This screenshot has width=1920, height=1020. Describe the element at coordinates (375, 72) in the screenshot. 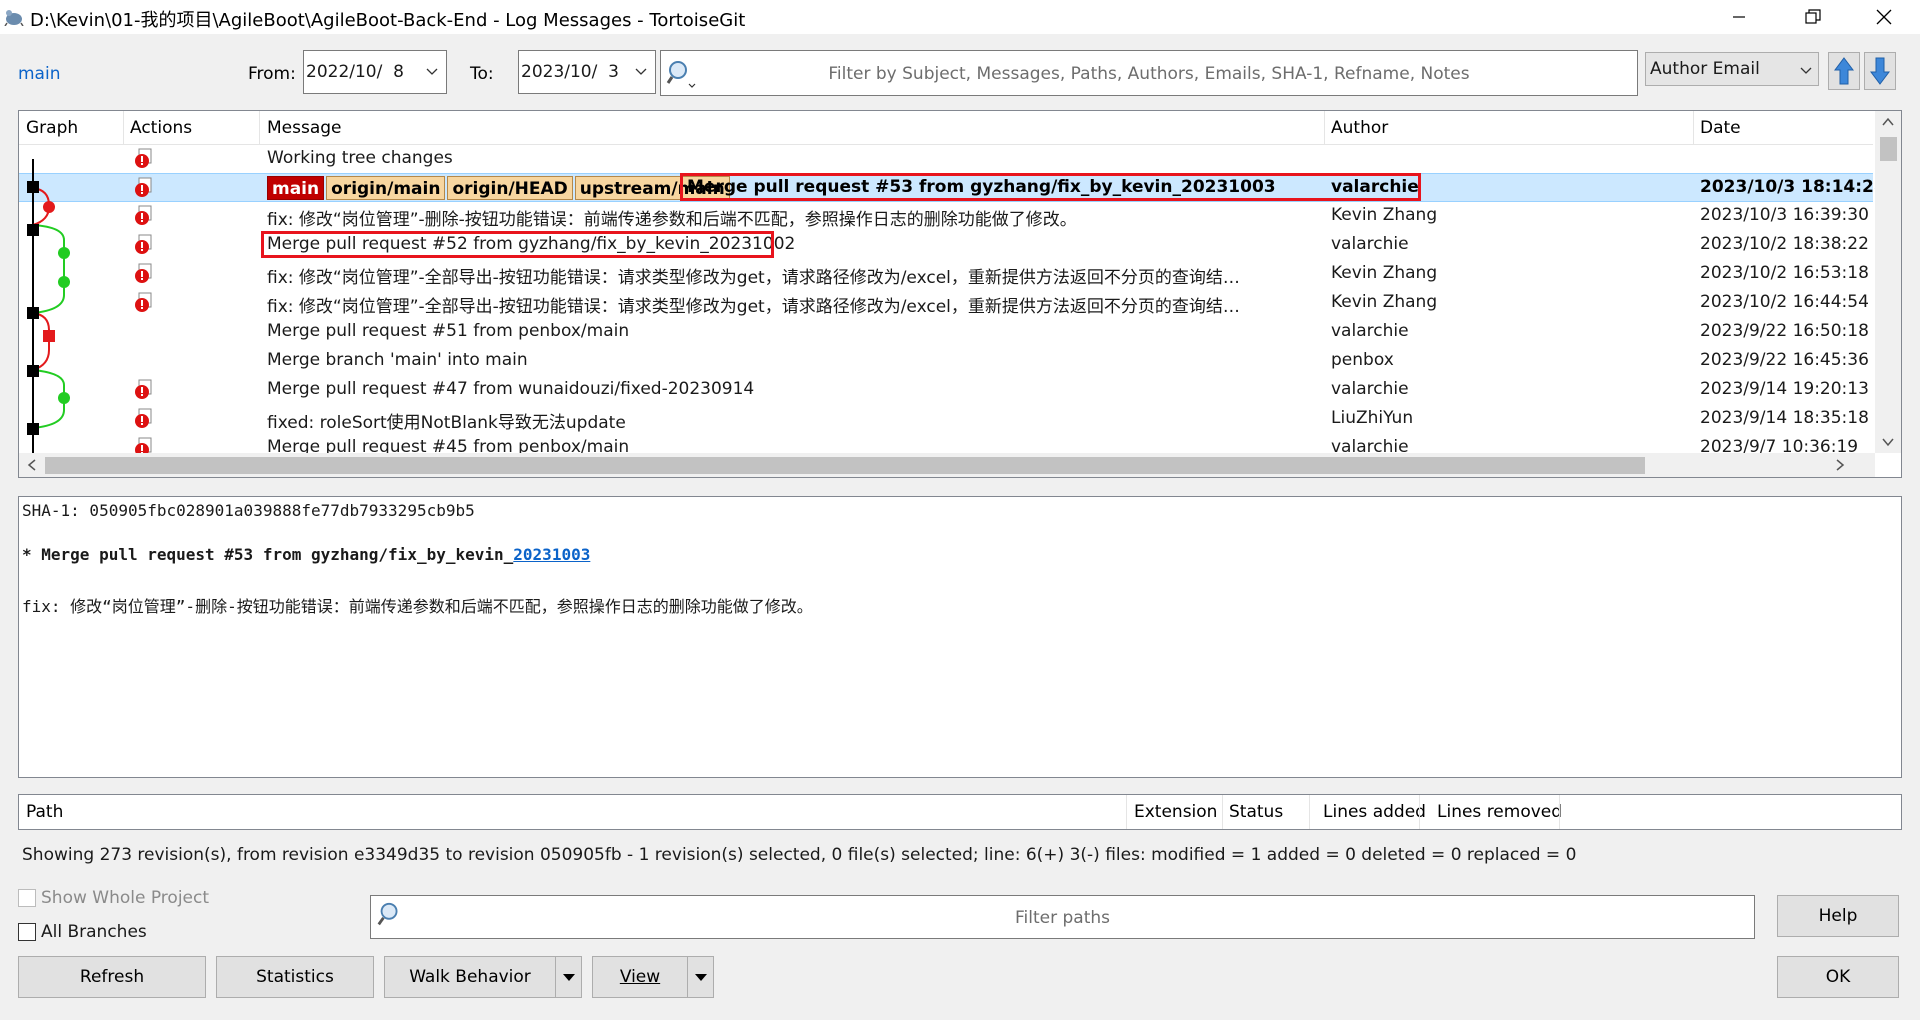

I see `from-date-picker: 2022/10/ 8` at that location.